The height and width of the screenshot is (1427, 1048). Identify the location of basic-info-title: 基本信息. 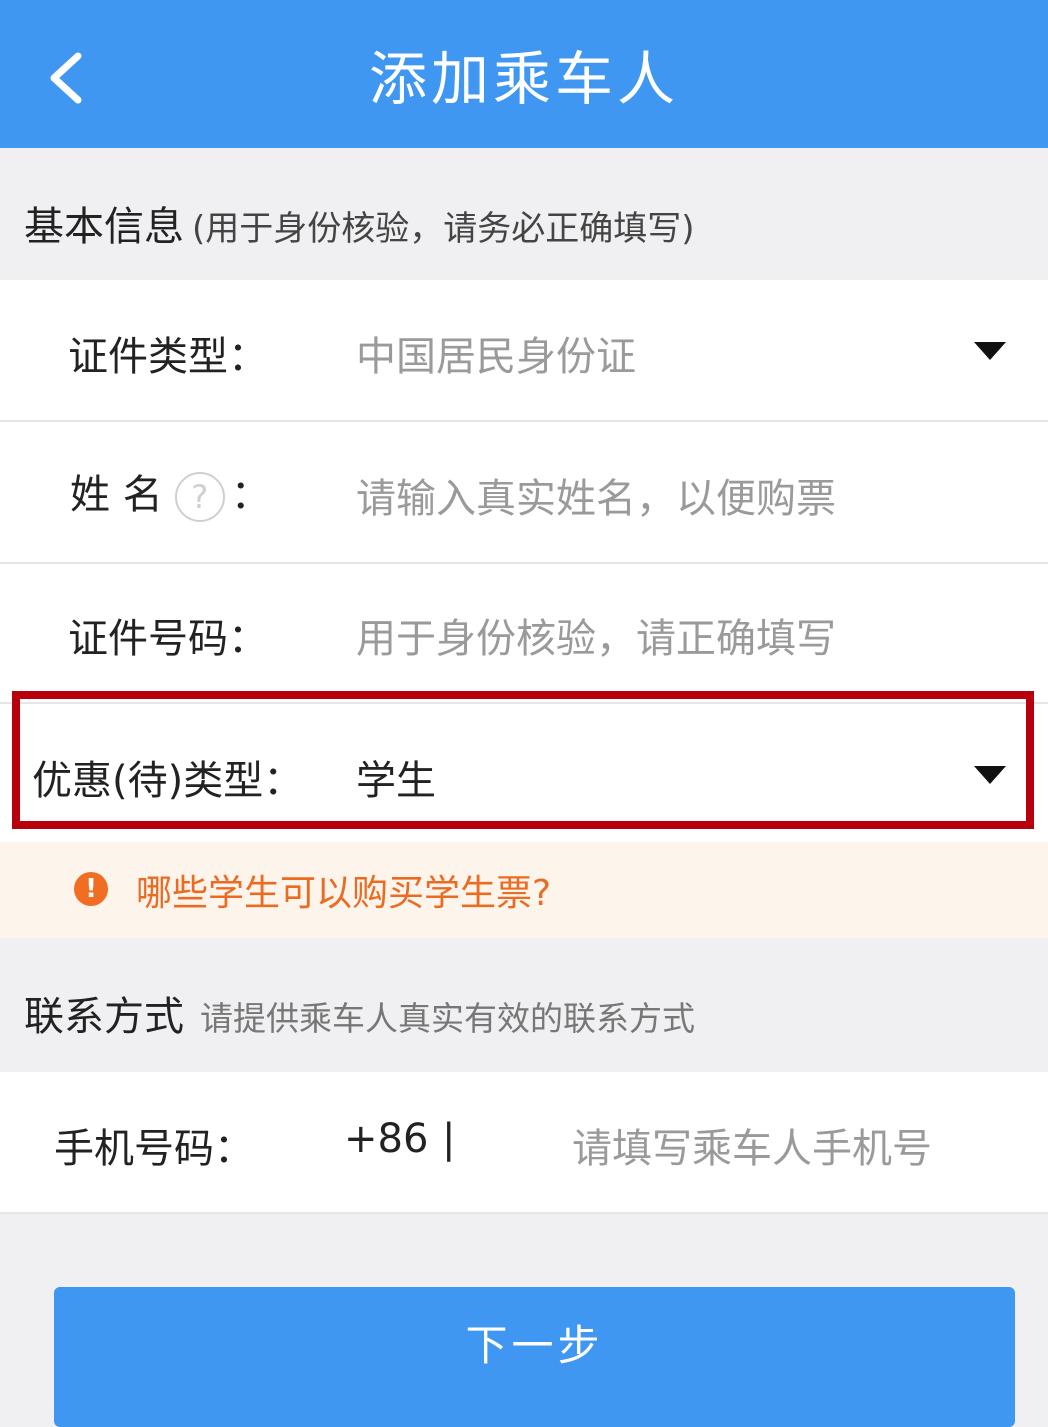
(104, 227).